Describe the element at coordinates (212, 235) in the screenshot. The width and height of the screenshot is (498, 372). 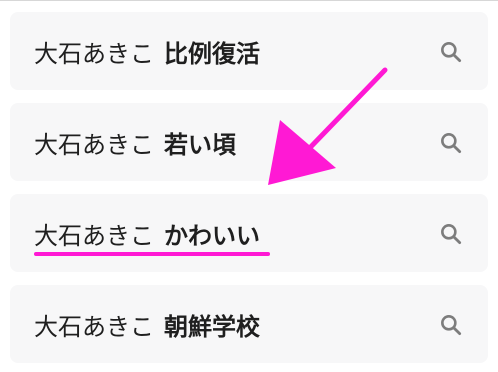
I see `suggestion-completion: かわいい` at that location.